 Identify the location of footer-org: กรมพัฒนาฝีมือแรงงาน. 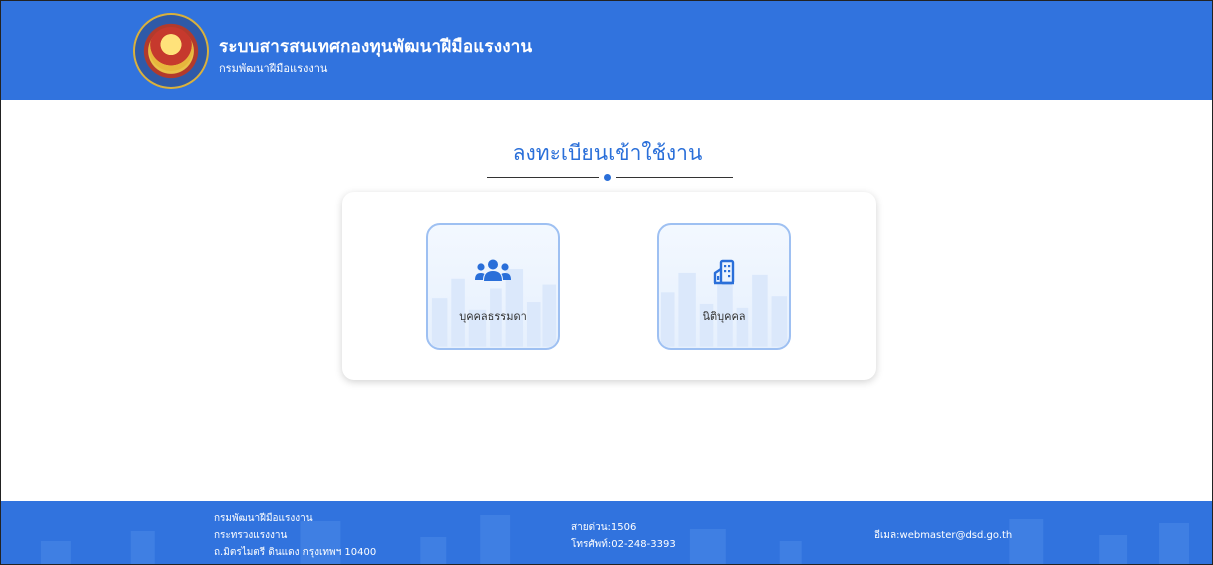
(263, 518).